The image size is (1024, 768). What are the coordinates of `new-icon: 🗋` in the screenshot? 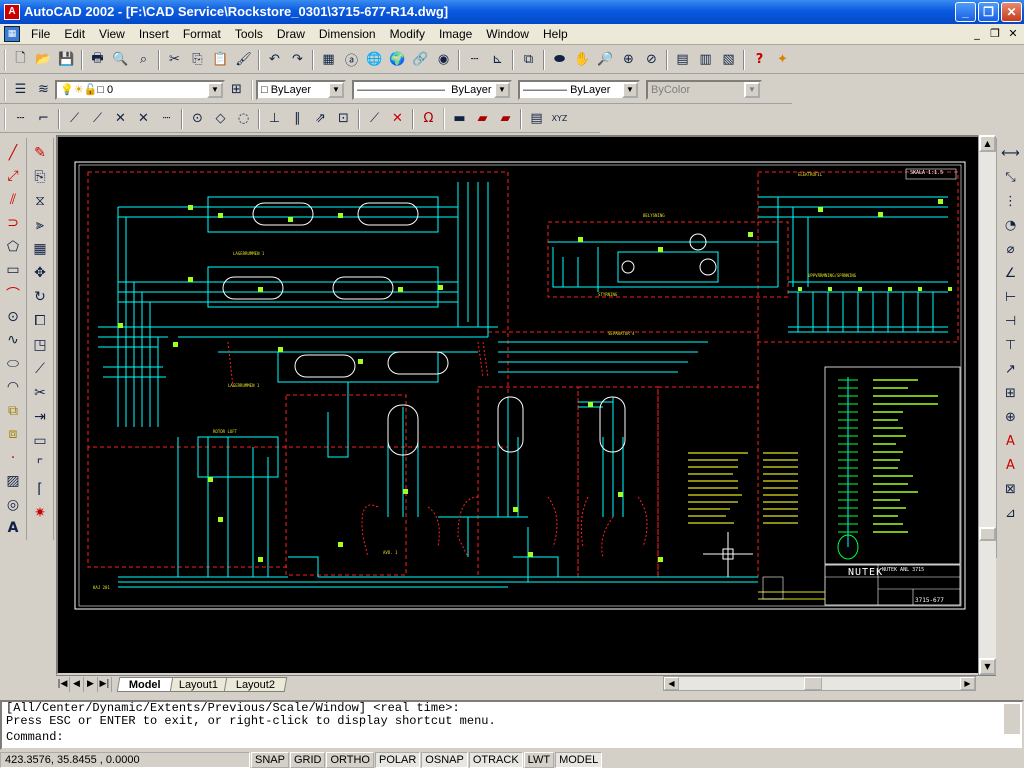 It's located at (20, 60).